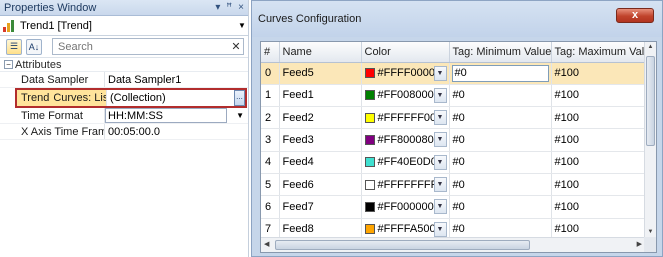  What do you see at coordinates (166, 115) in the screenshot?
I see `time-format-combo: HH:MM:SS` at bounding box center [166, 115].